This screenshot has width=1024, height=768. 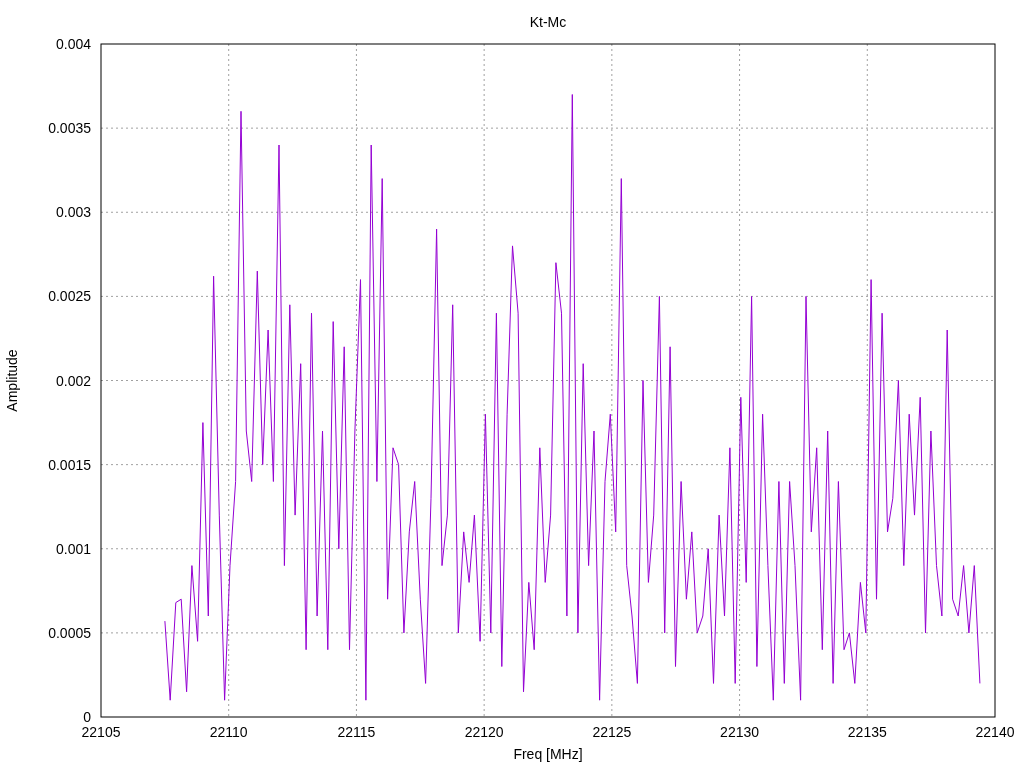 What do you see at coordinates (101, 732) in the screenshot?
I see `x-tick-label: 22105` at bounding box center [101, 732].